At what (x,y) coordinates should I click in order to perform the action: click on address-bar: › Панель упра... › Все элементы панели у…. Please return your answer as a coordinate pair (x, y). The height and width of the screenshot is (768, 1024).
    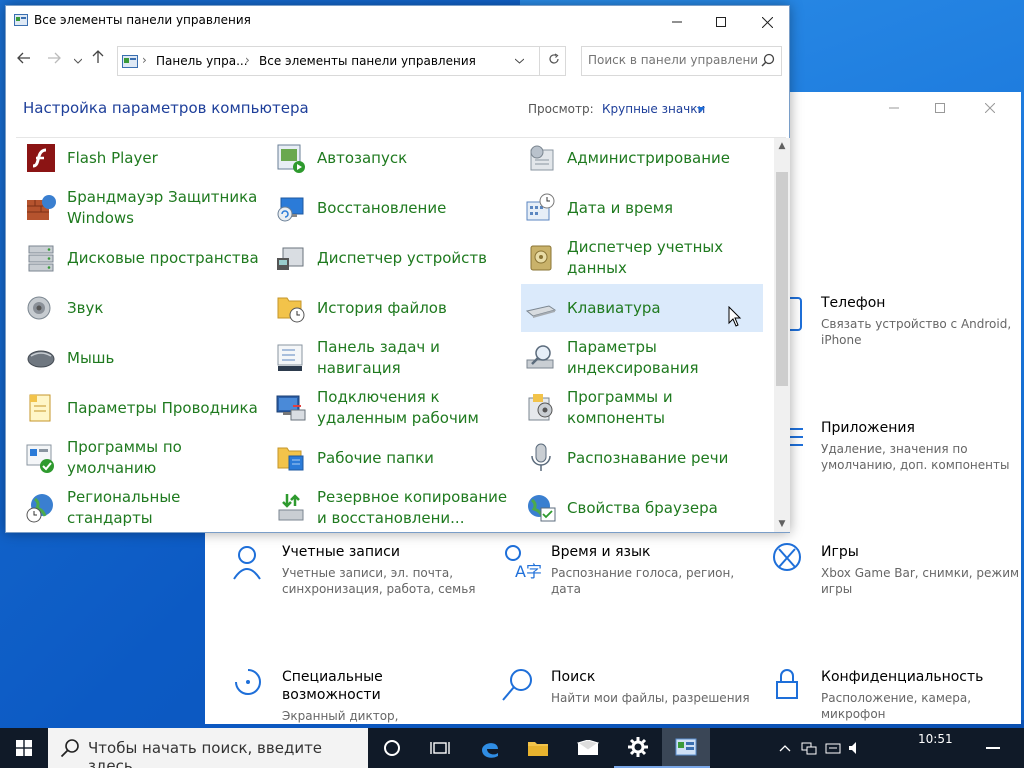
    Looking at the image, I should click on (341, 61).